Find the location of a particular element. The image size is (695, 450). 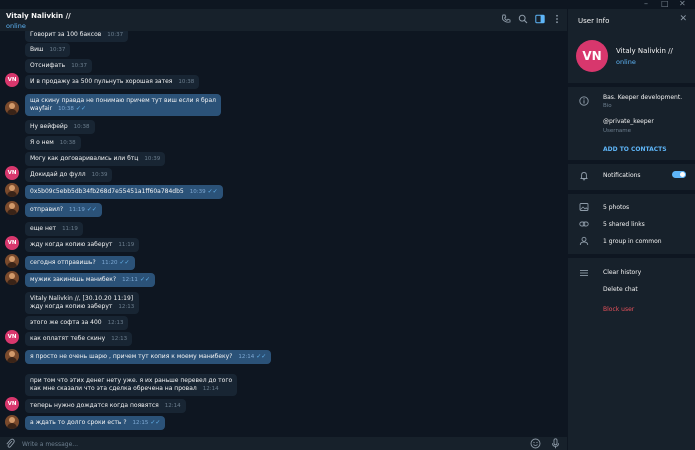

username-value: @private_keeper is located at coordinates (628, 121).